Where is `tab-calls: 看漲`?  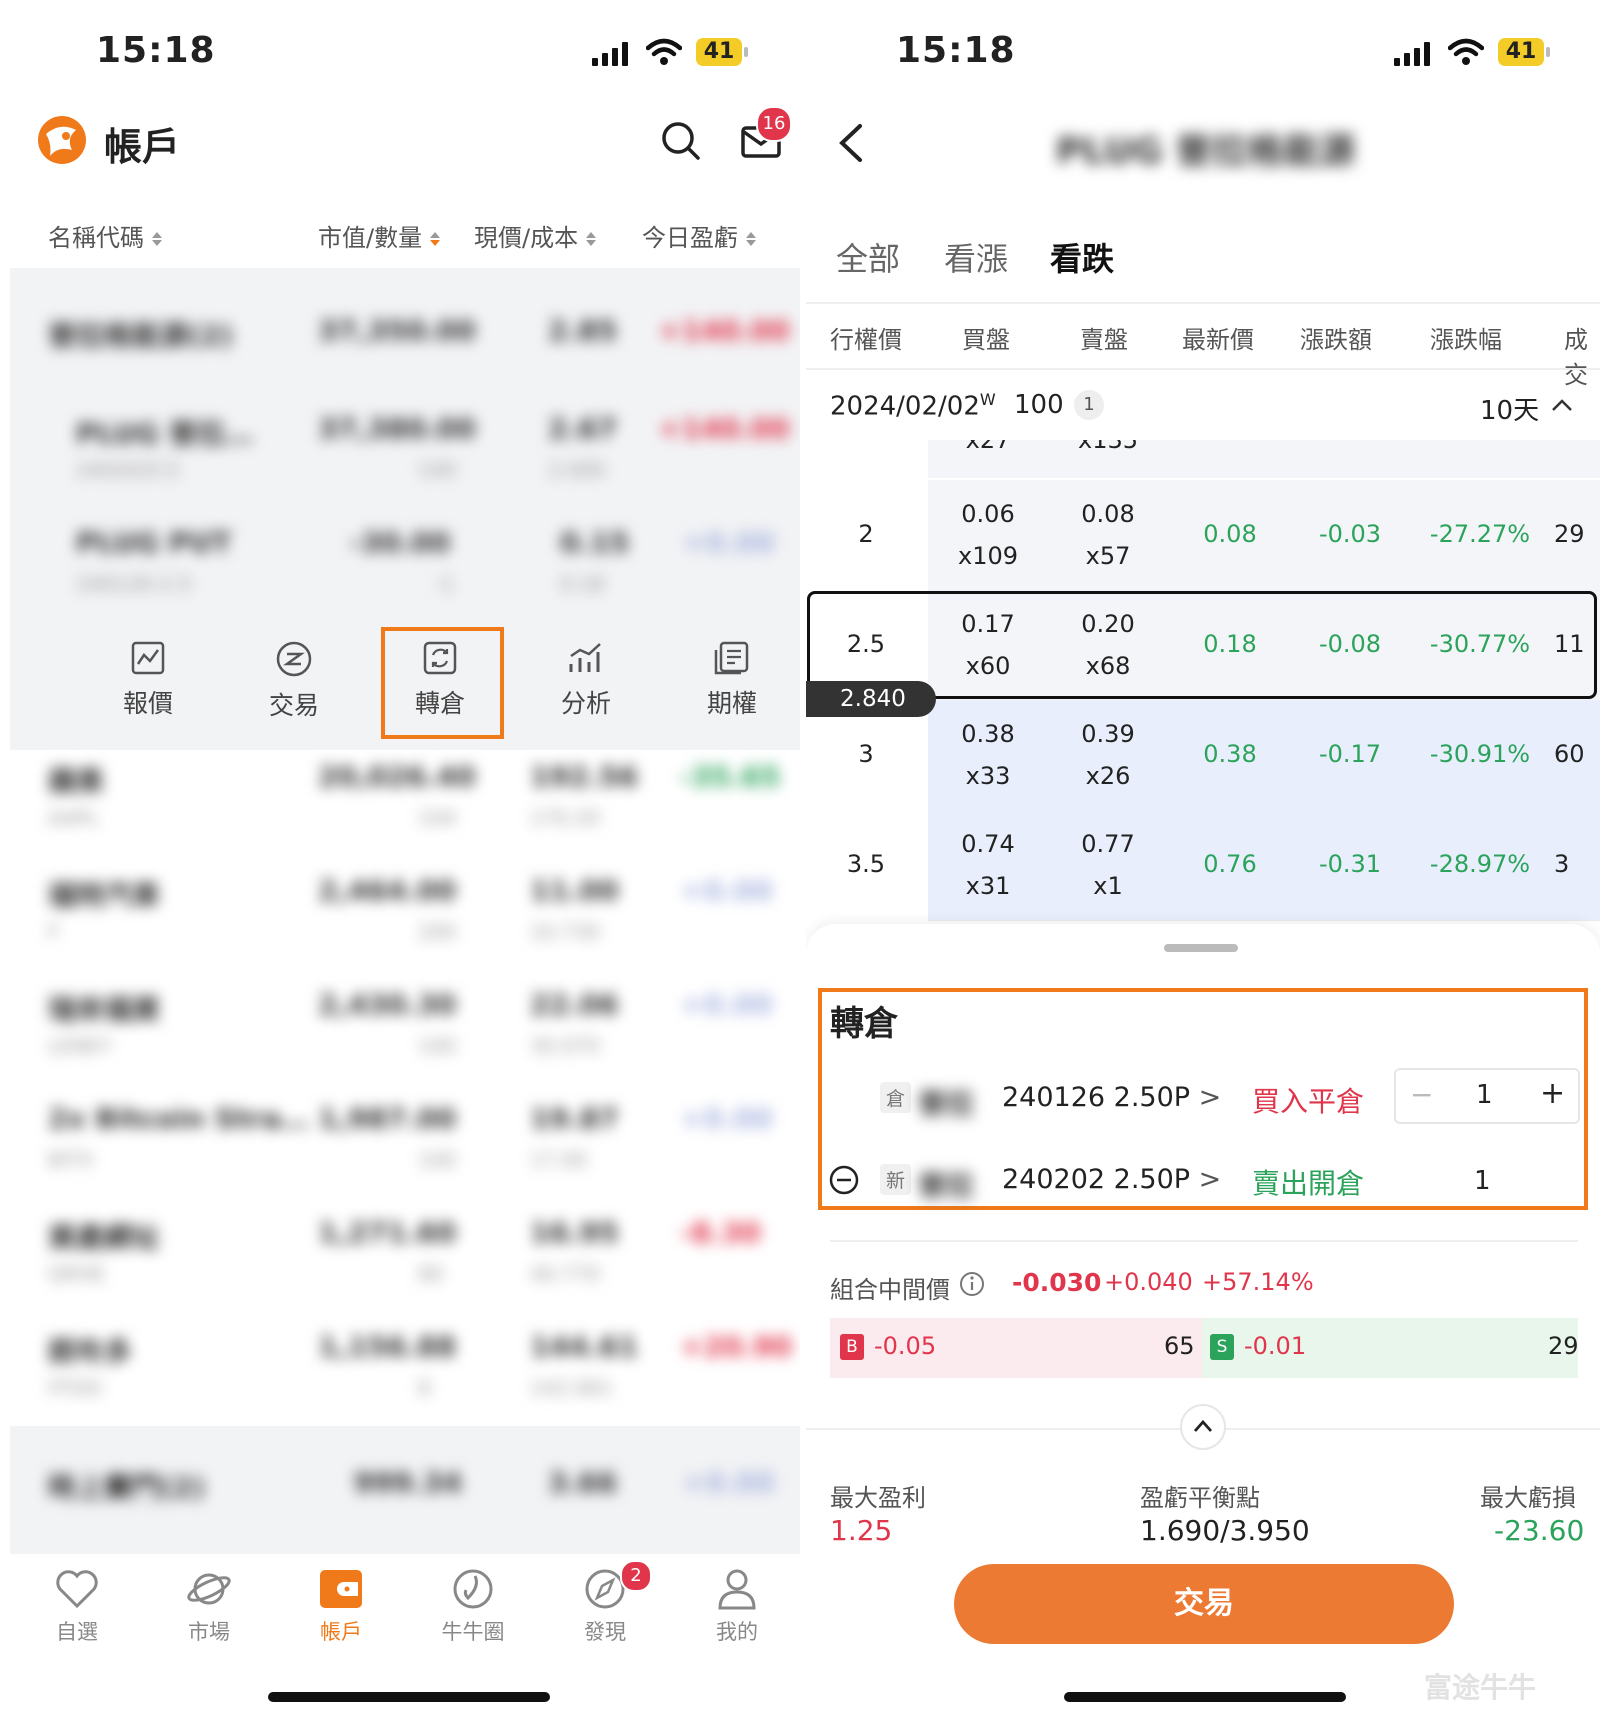
tab-calls: 看漲 is located at coordinates (976, 257).